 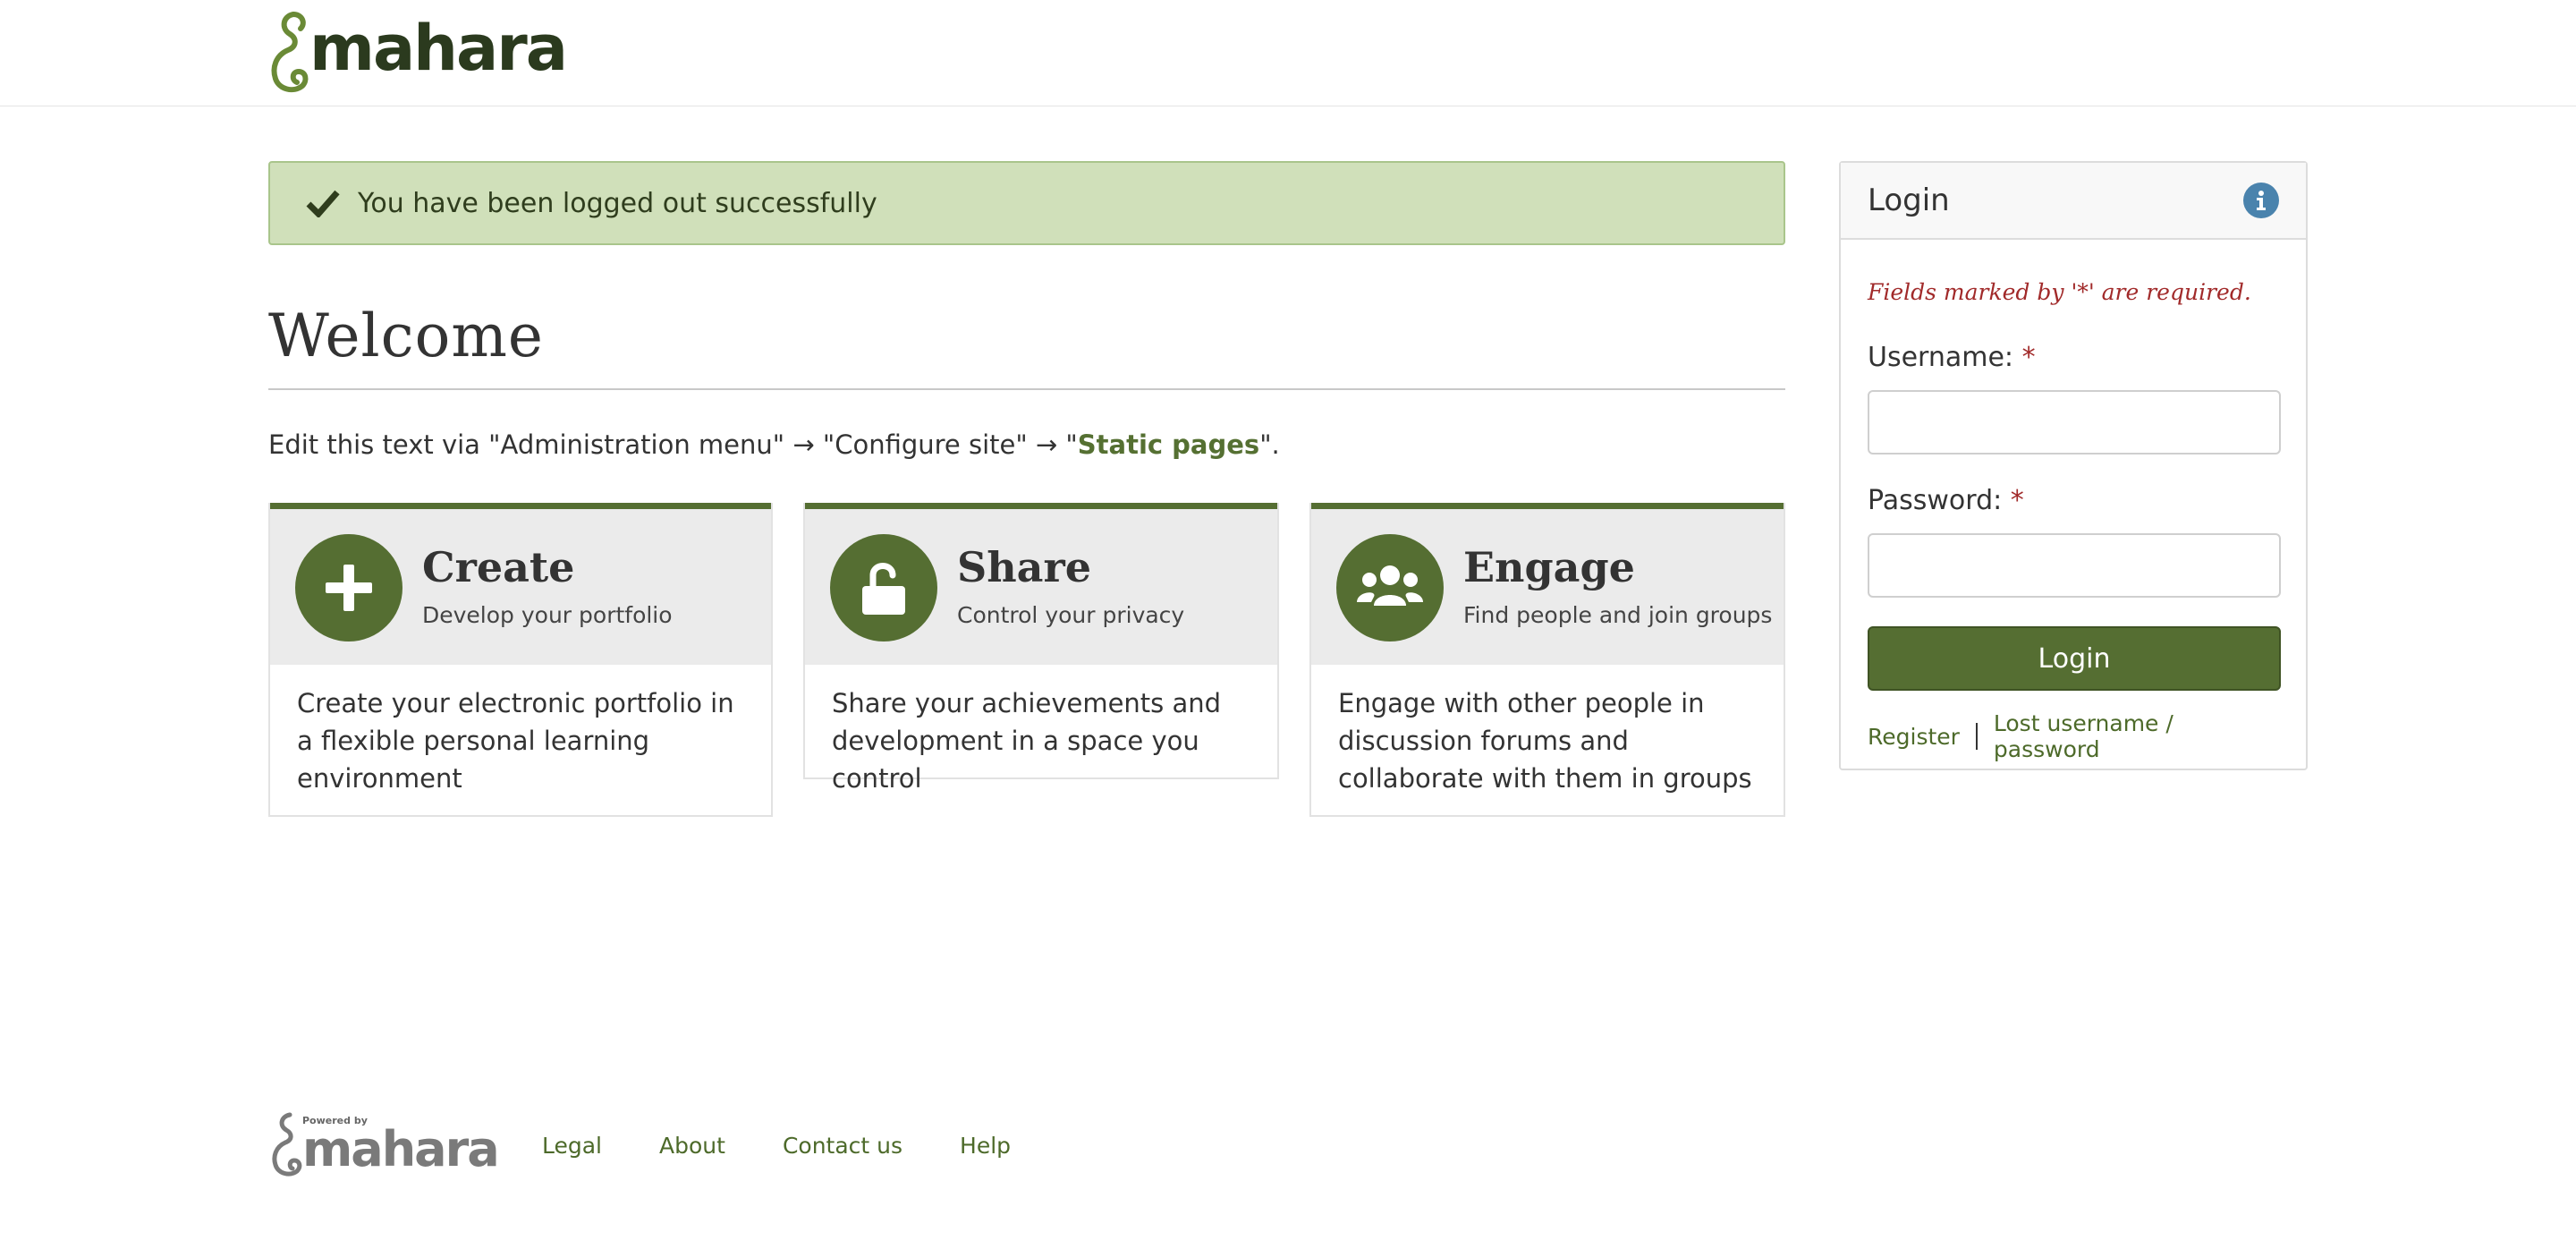 I want to click on required-fields-note: Fields marked by '*' are required., so click(x=2059, y=292).